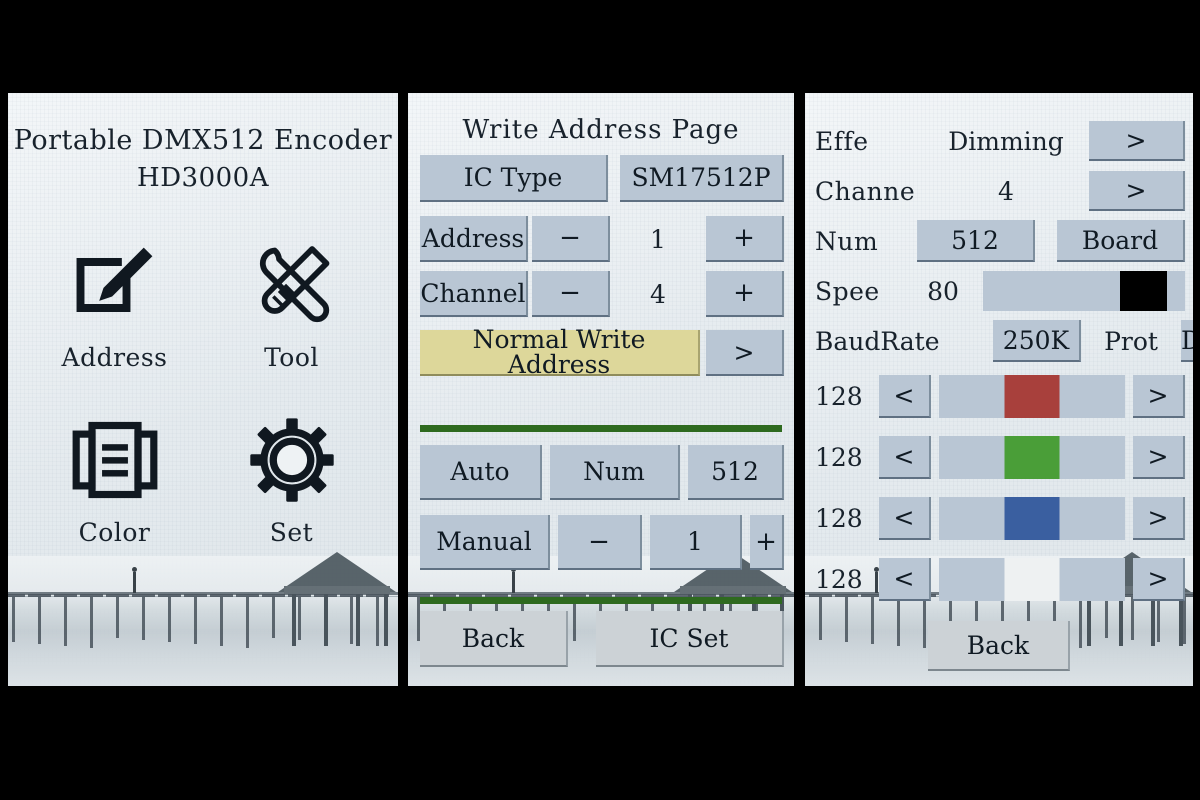  I want to click on channel-handle-white, so click(1032, 579).